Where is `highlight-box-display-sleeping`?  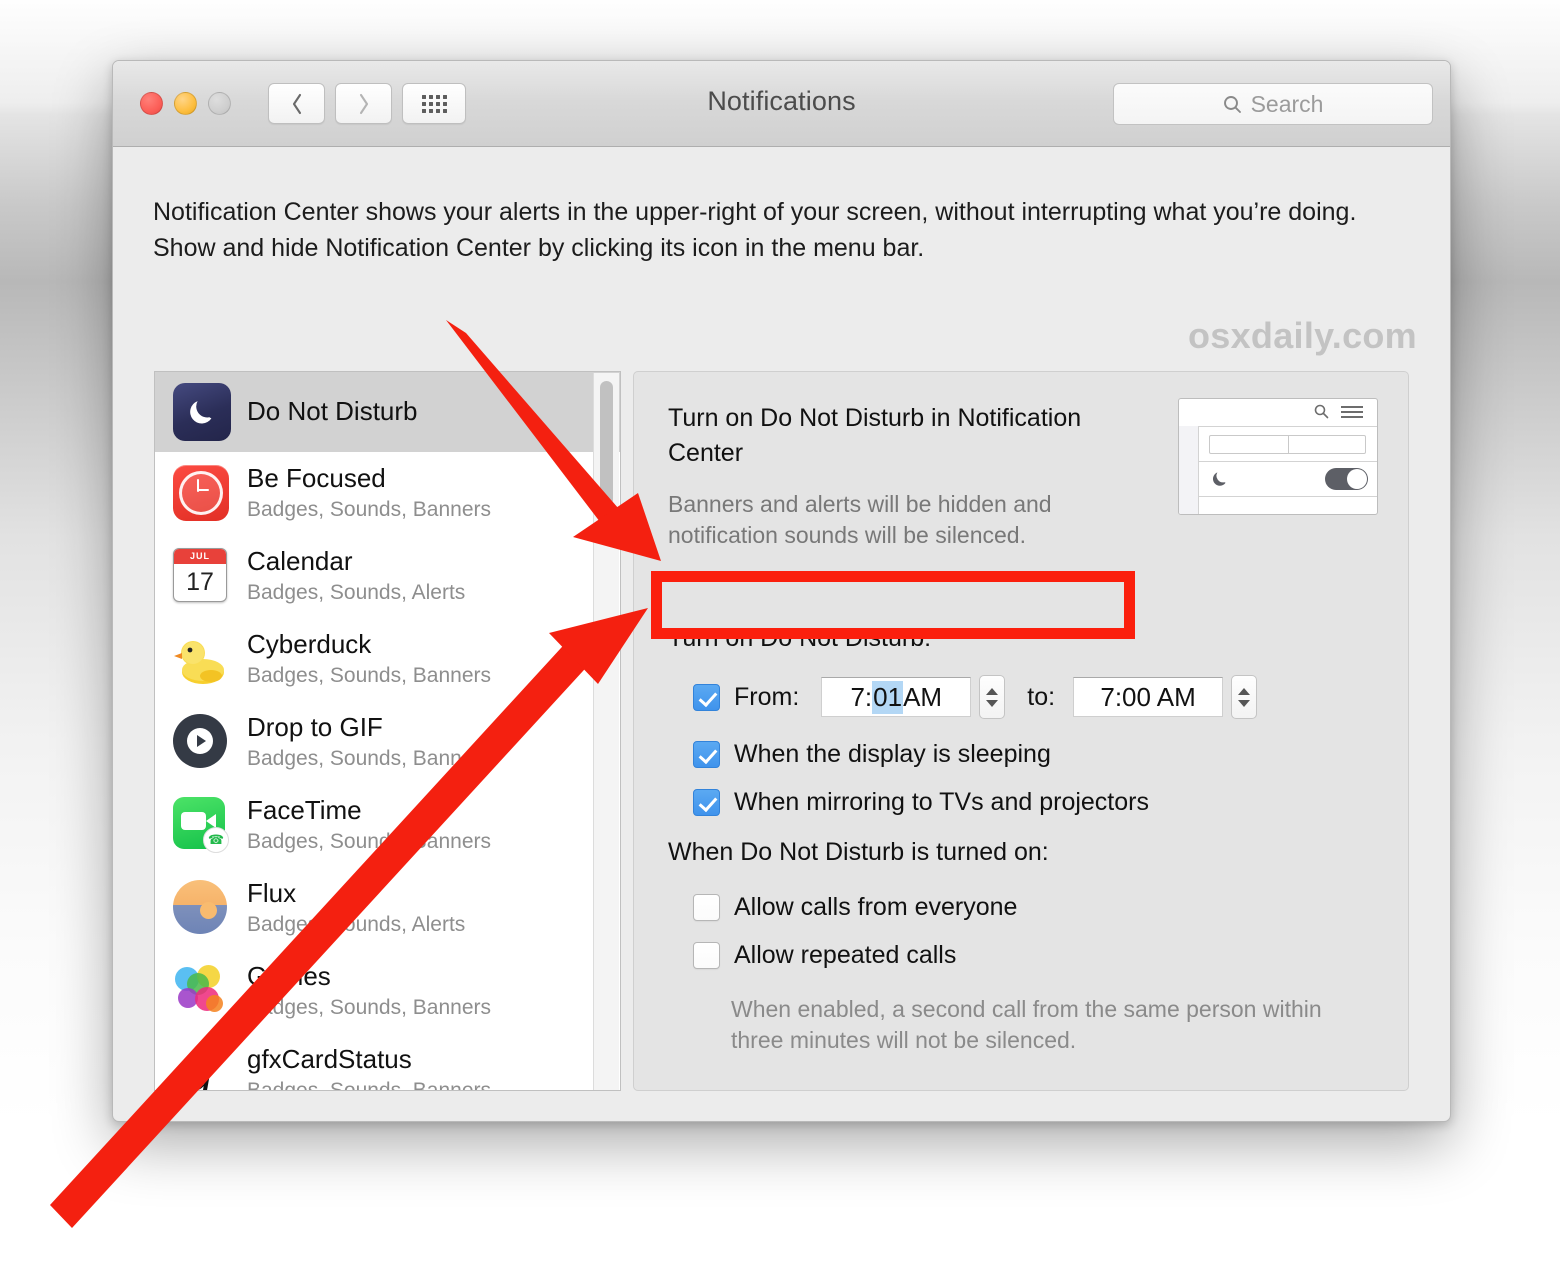
highlight-box-display-sleeping is located at coordinates (893, 605).